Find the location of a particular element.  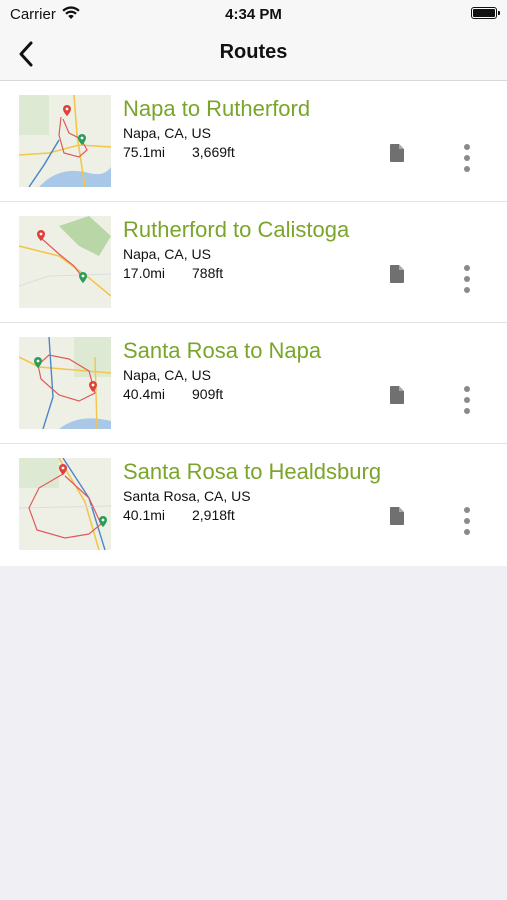

route-distance: 40.4mi is located at coordinates (144, 394).